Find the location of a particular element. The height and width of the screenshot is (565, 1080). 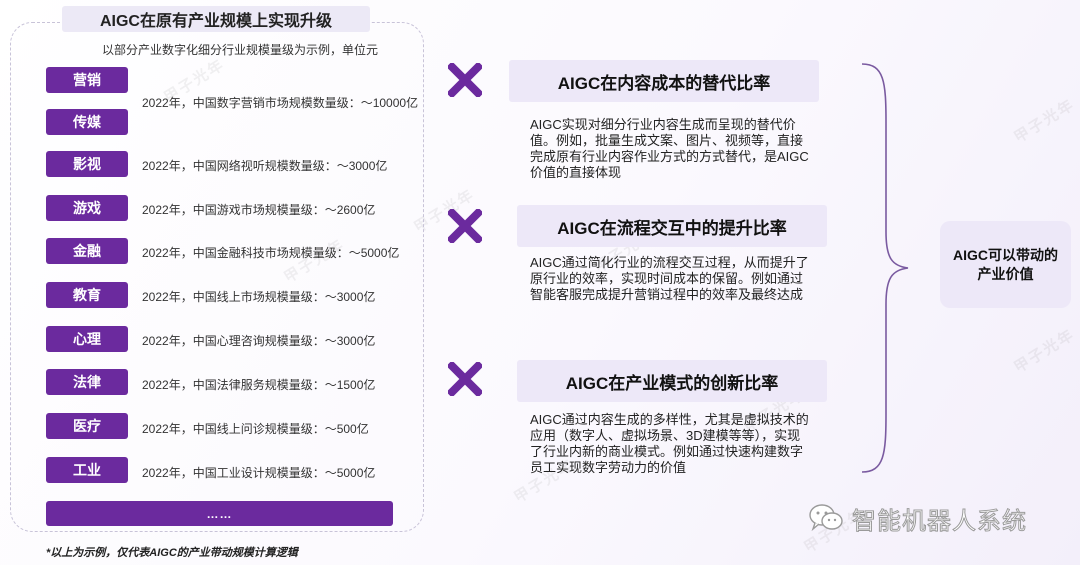

result-line-1: AIGC可以带动的 is located at coordinates (1005, 254).